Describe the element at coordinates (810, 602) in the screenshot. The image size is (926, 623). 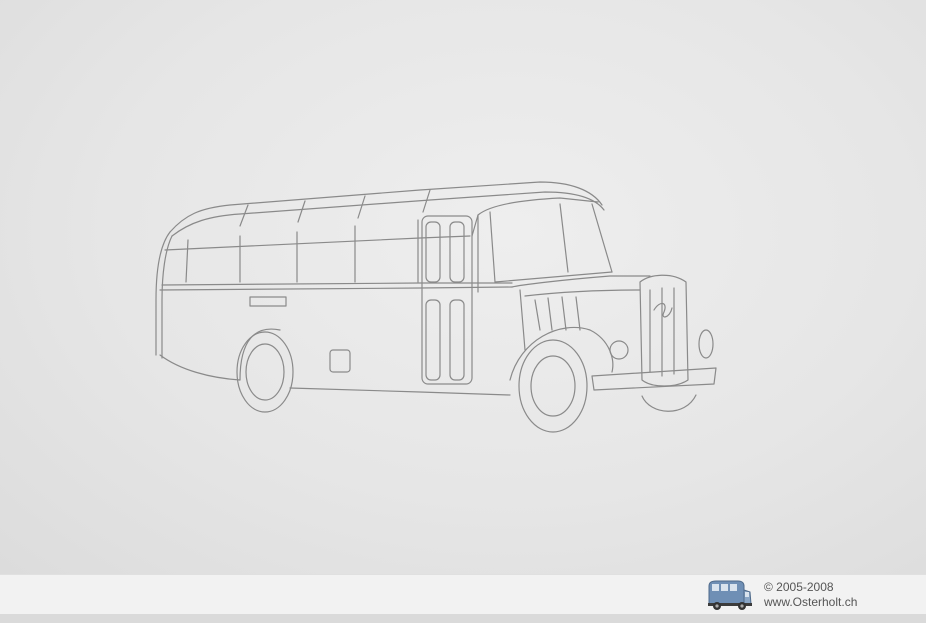
I see `website-link: www.Osterholt.ch` at that location.